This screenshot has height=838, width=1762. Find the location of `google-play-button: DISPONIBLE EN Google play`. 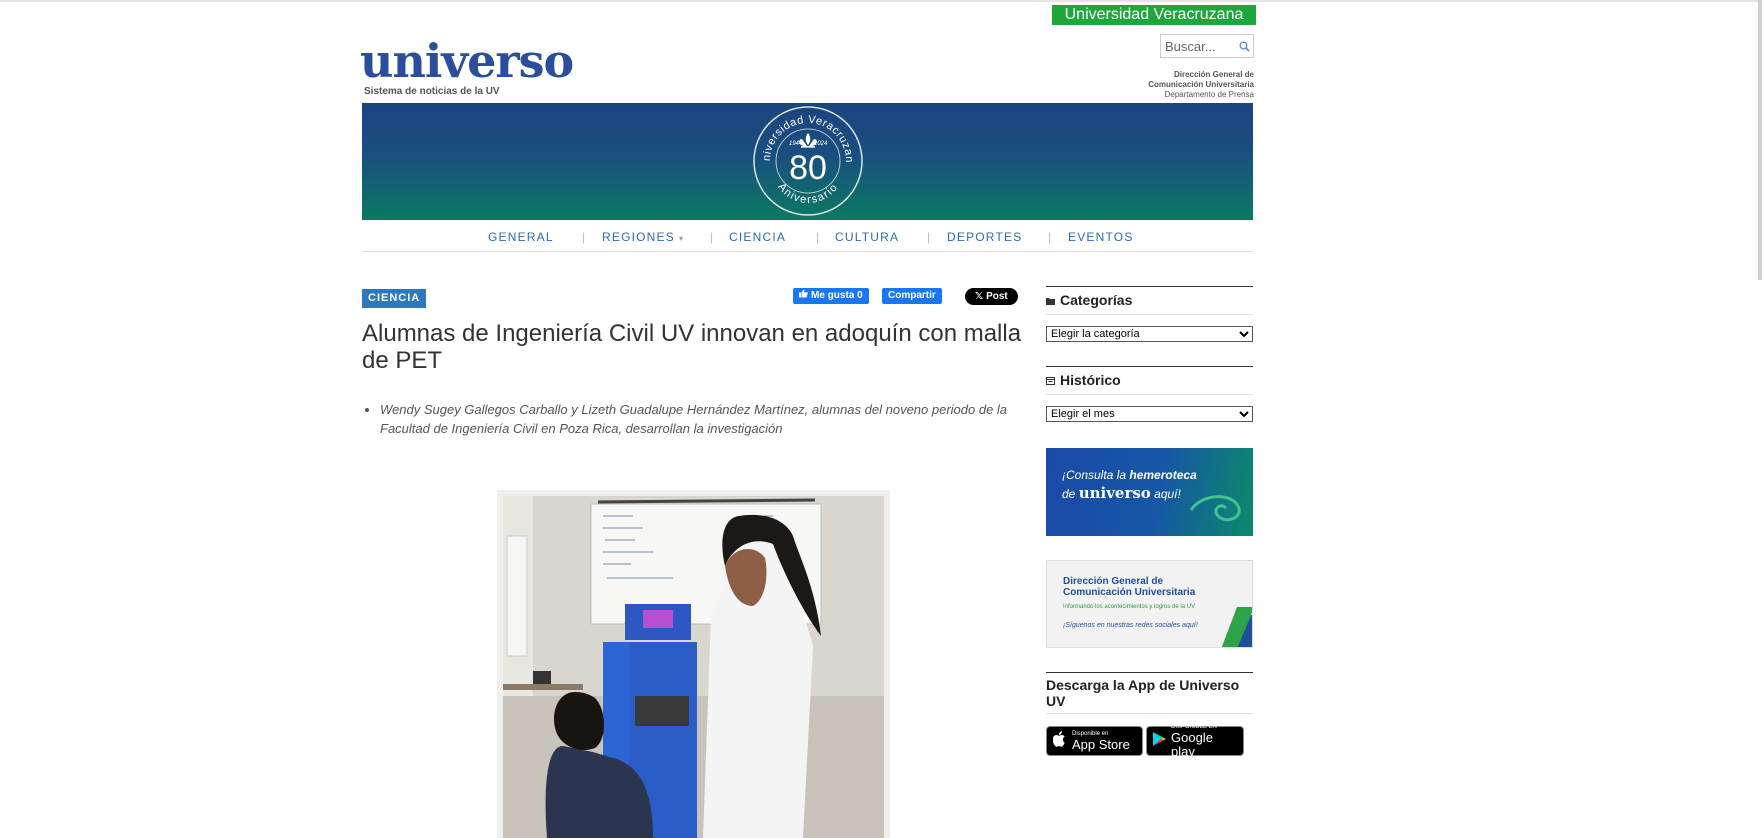

google-play-button: DISPONIBLE EN Google play is located at coordinates (1195, 741).